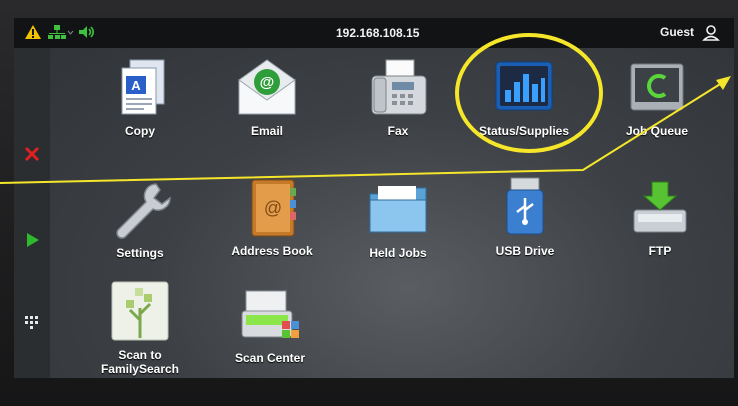 The image size is (738, 406). What do you see at coordinates (61, 32) in the screenshot?
I see `network-icon` at bounding box center [61, 32].